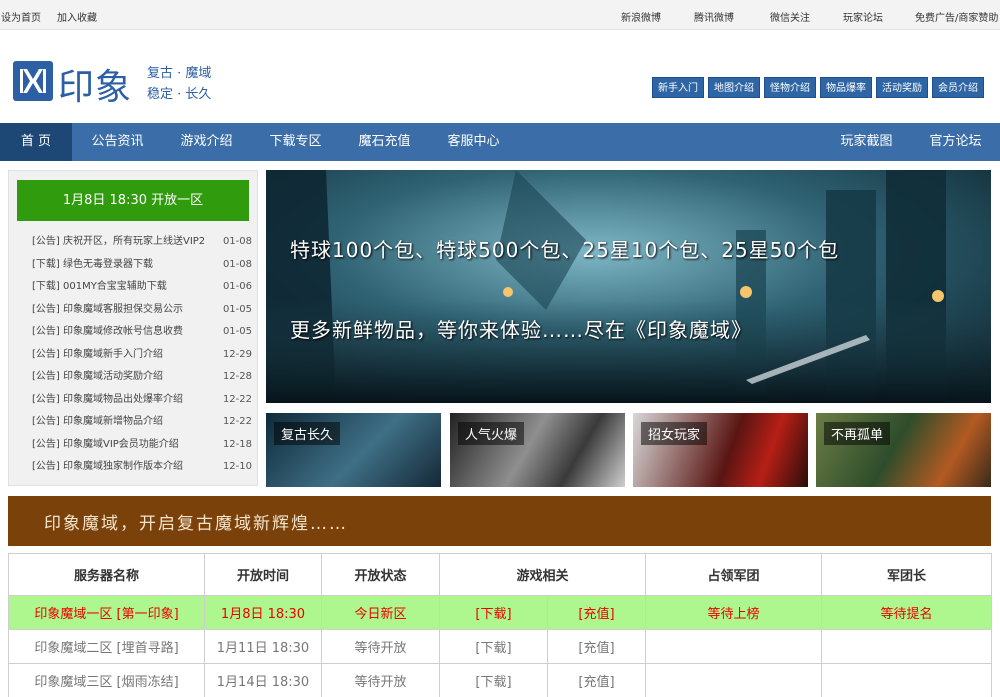 The height and width of the screenshot is (697, 1000). I want to click on thumb-caption: 人气火爆, so click(491, 433).